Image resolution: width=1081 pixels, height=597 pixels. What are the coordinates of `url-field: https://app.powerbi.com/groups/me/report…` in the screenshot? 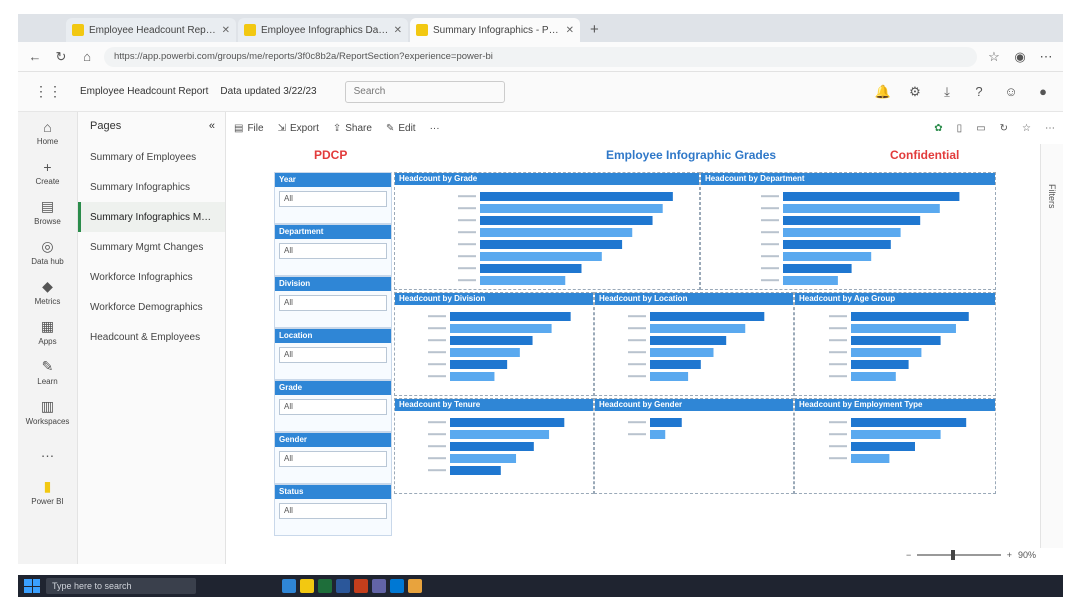 It's located at (540, 56).